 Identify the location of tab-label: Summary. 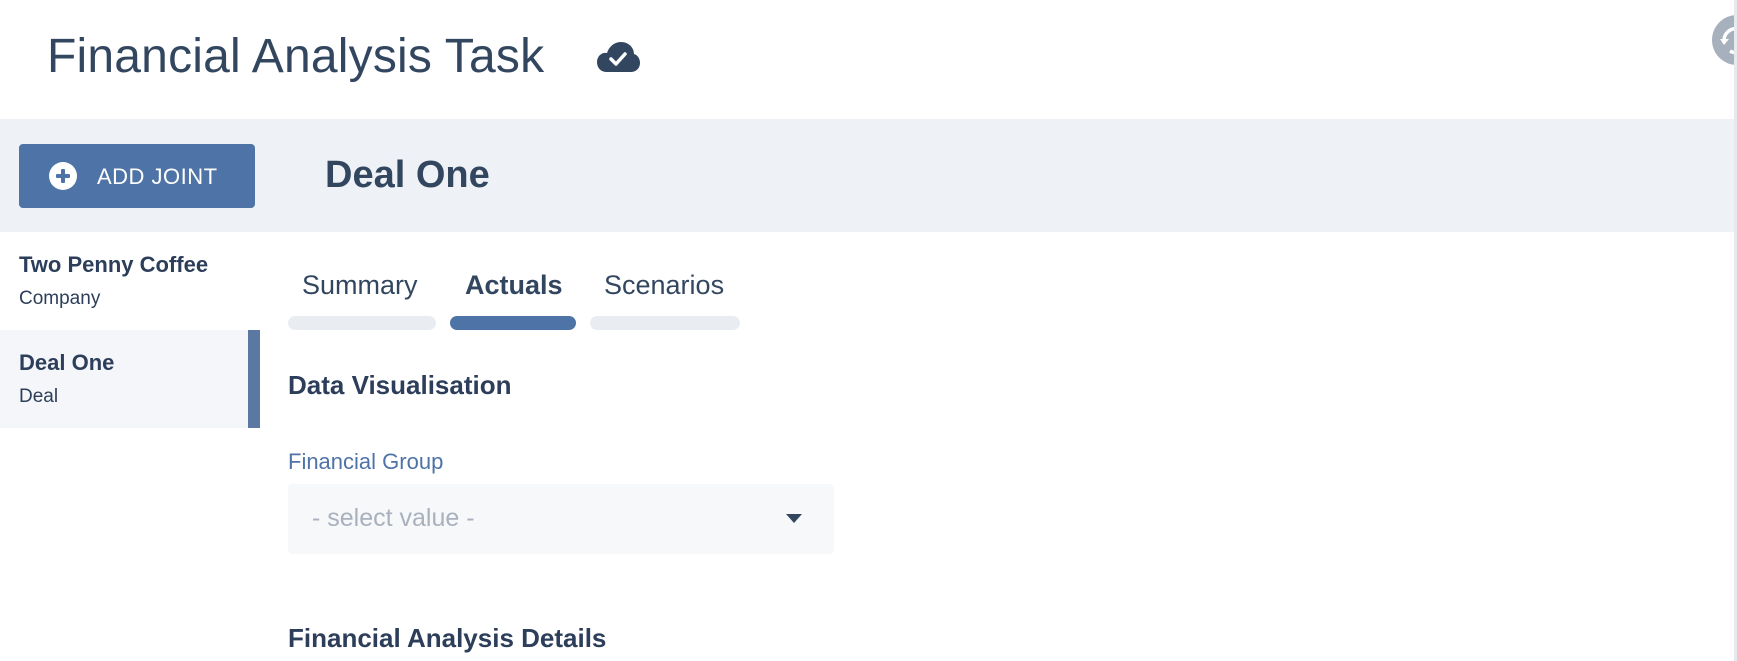
(360, 285).